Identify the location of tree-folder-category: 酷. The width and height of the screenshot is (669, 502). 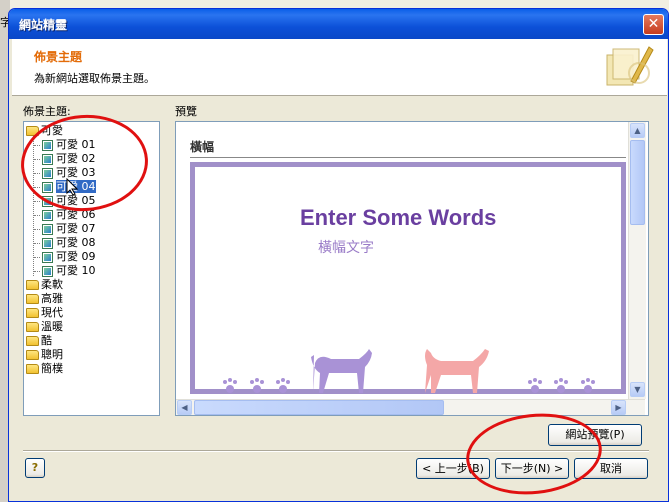
(39, 341).